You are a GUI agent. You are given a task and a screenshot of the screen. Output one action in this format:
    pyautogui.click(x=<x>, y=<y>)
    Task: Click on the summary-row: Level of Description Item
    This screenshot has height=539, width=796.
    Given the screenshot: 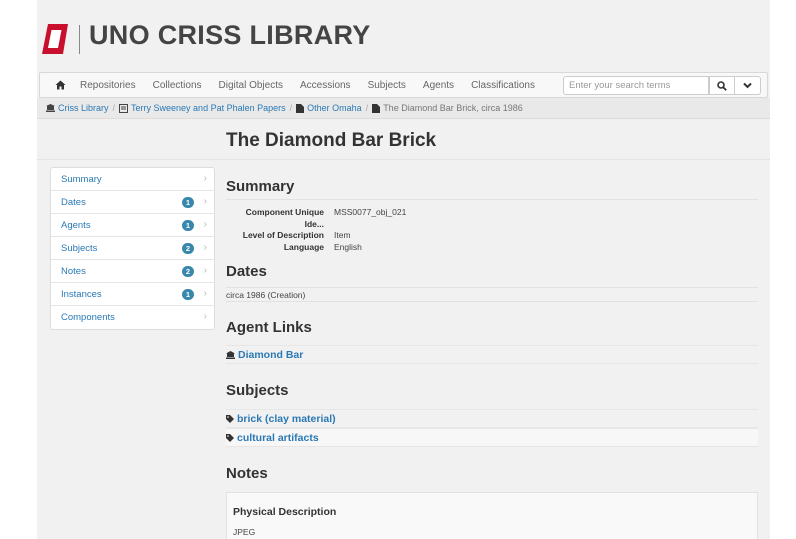 What is the action you would take?
    pyautogui.click(x=316, y=236)
    